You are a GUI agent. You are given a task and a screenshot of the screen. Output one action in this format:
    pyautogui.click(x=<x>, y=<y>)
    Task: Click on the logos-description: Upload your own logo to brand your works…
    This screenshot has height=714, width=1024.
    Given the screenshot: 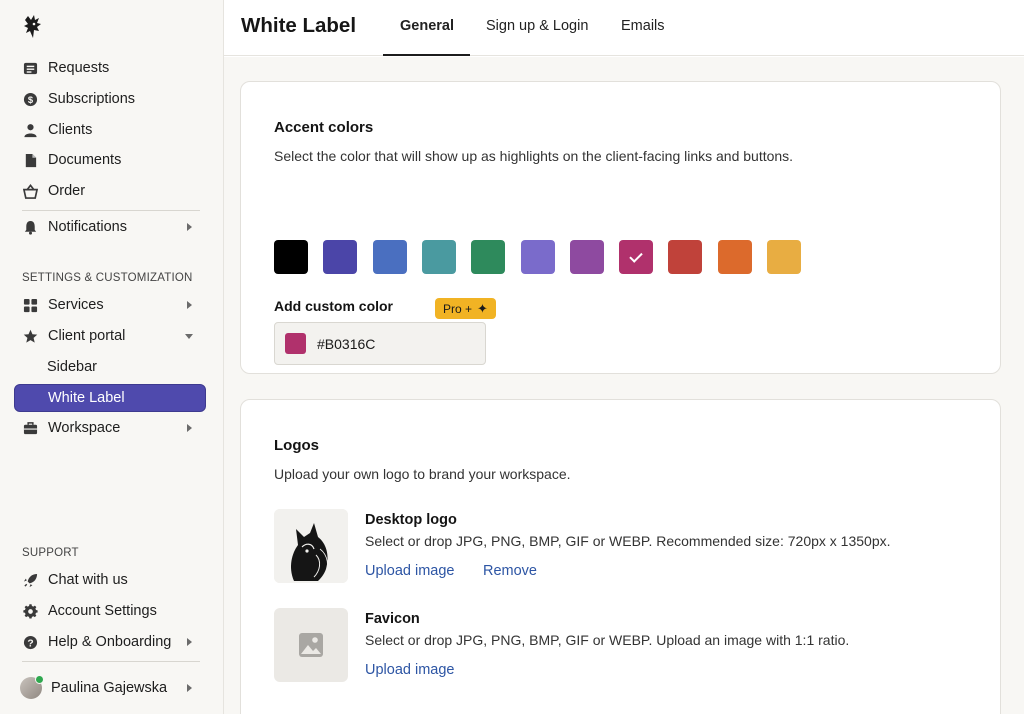 What is the action you would take?
    pyautogui.click(x=422, y=474)
    